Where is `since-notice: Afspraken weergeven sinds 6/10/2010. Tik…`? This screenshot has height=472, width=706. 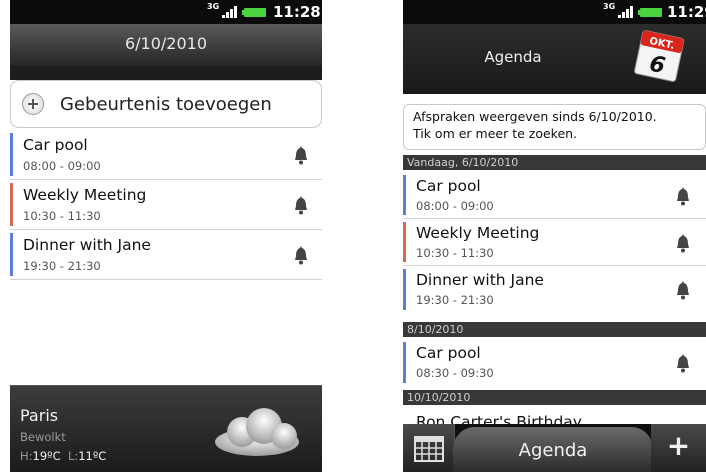
since-notice: Afspraken weergeven sinds 6/10/2010. Tik… is located at coordinates (554, 127).